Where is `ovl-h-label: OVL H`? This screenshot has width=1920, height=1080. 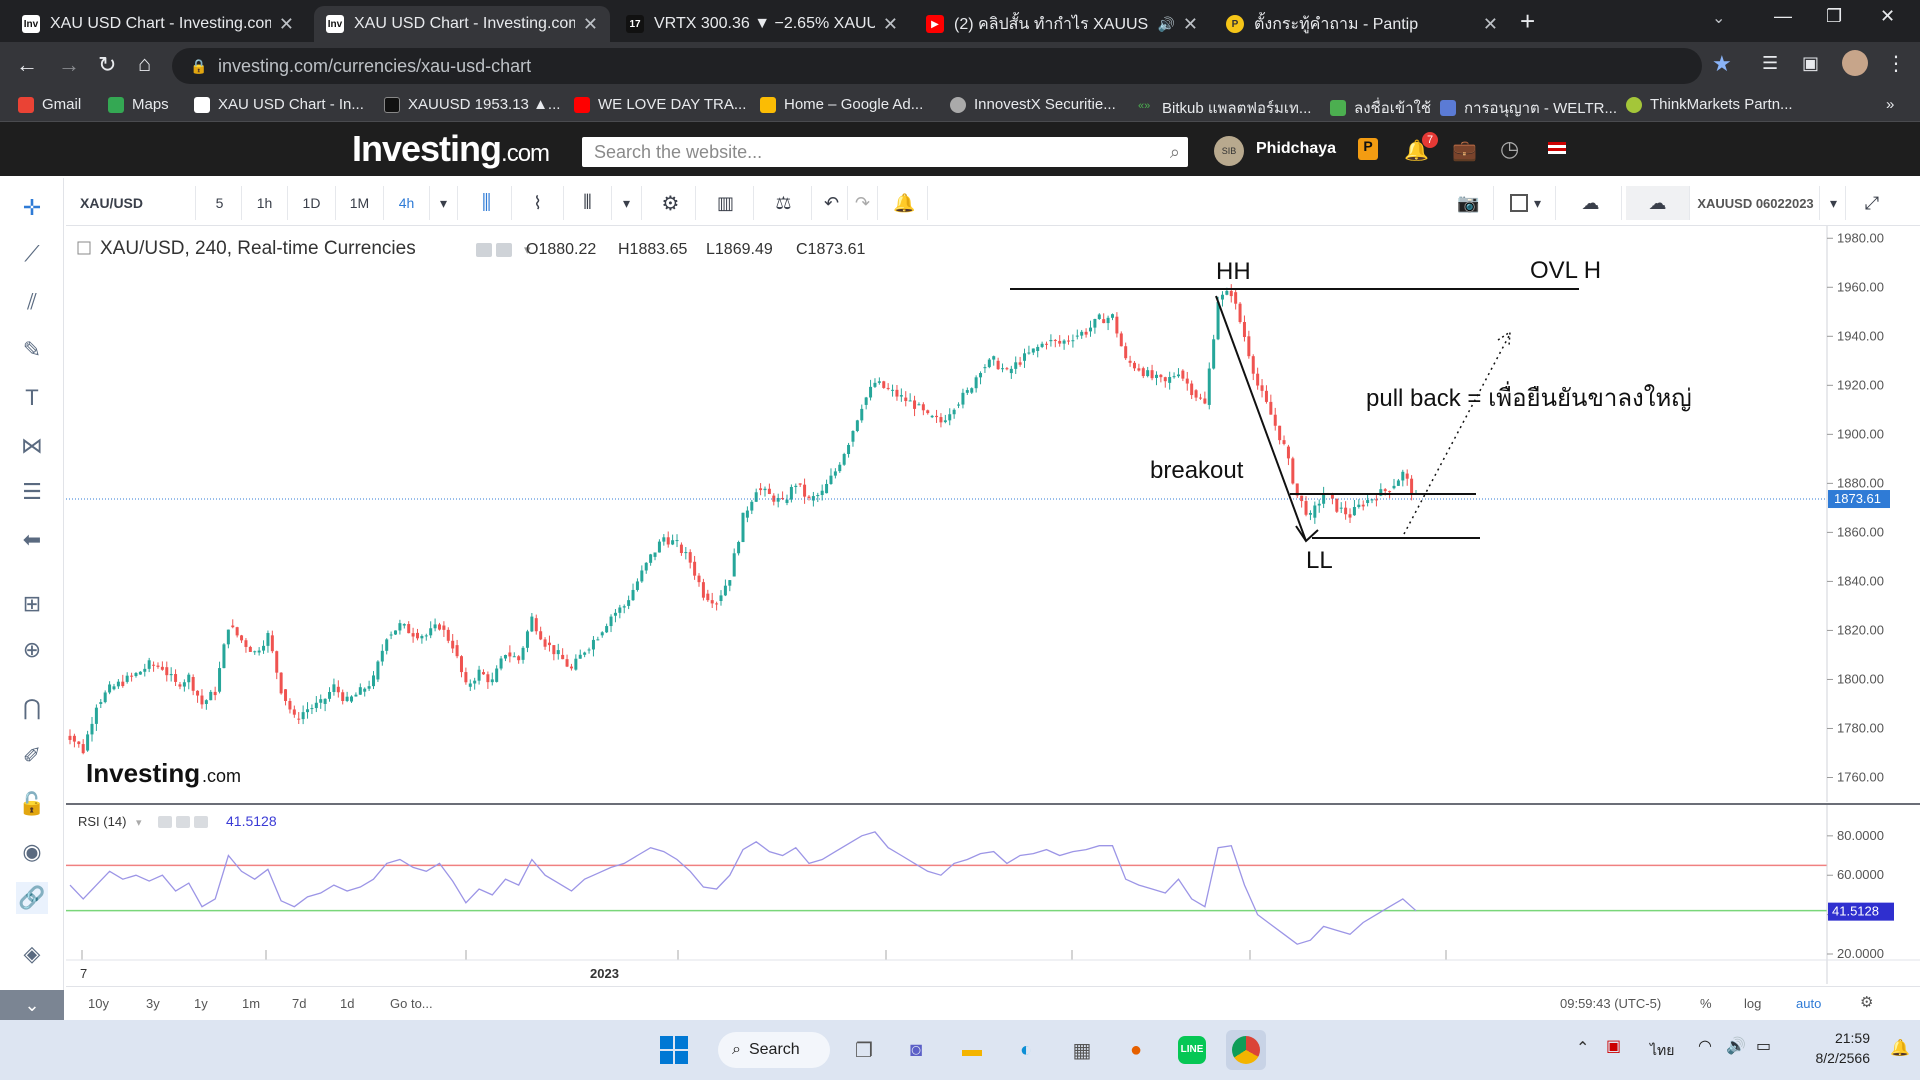
ovl-h-label: OVL H is located at coordinates (1565, 270).